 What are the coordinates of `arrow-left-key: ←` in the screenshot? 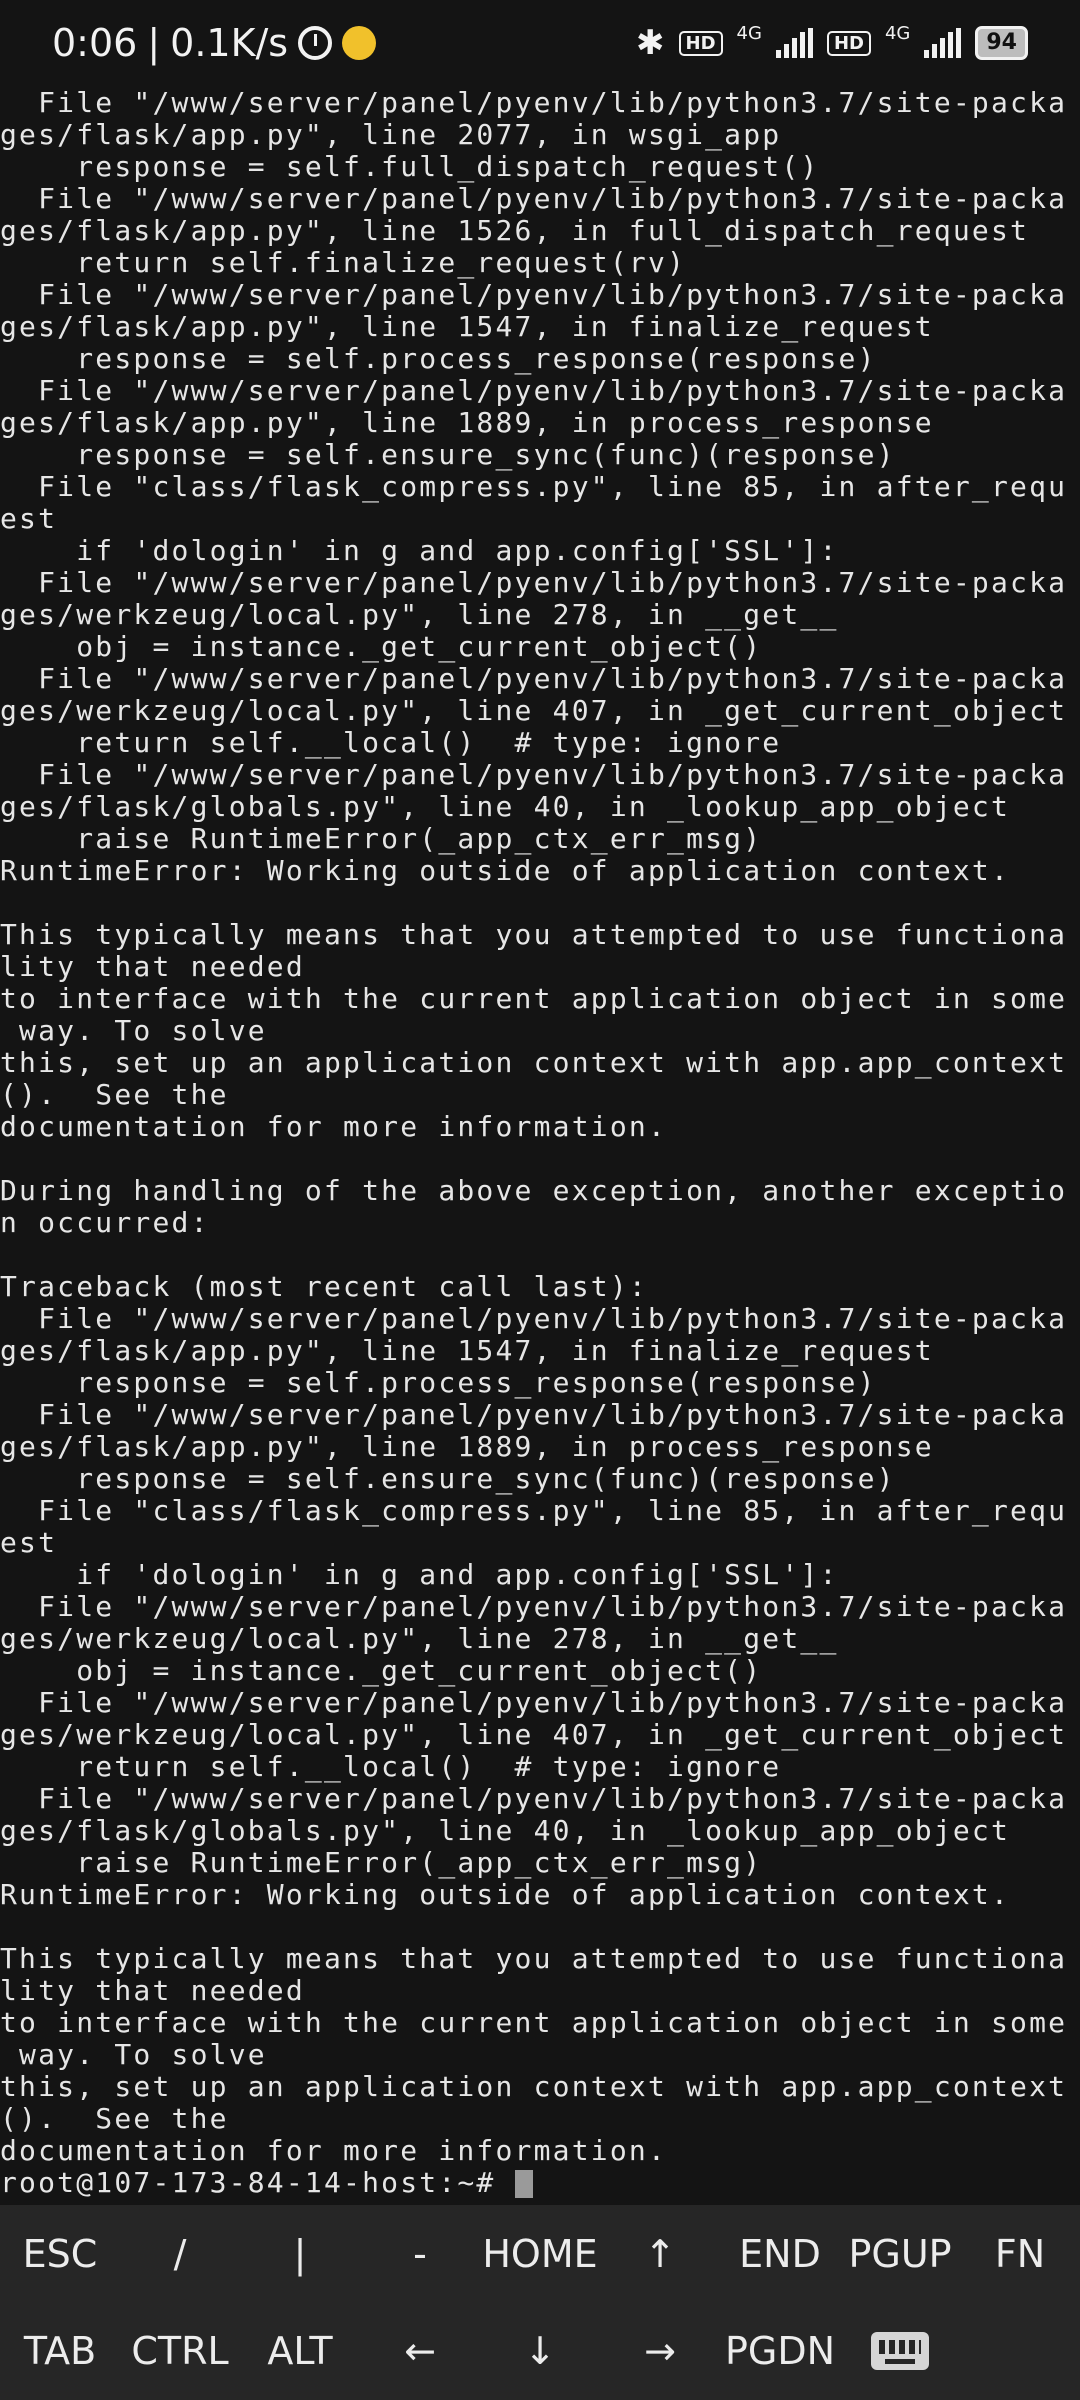 It's located at (420, 2351).